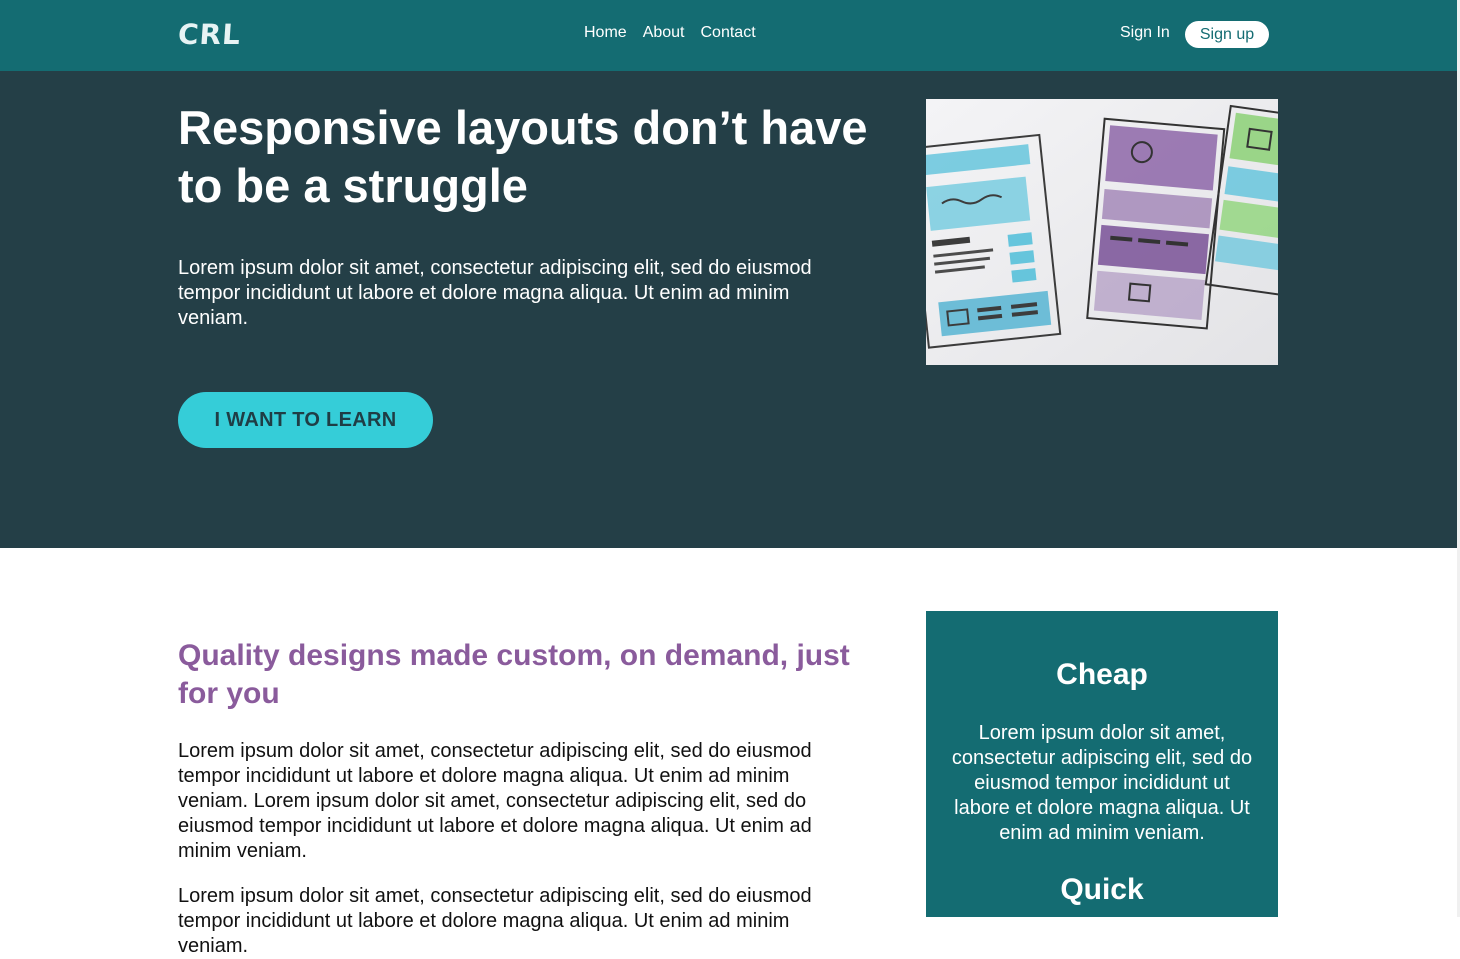 The height and width of the screenshot is (959, 1460). Describe the element at coordinates (728, 33) in the screenshot. I see `nav-link-contact: Contact` at that location.